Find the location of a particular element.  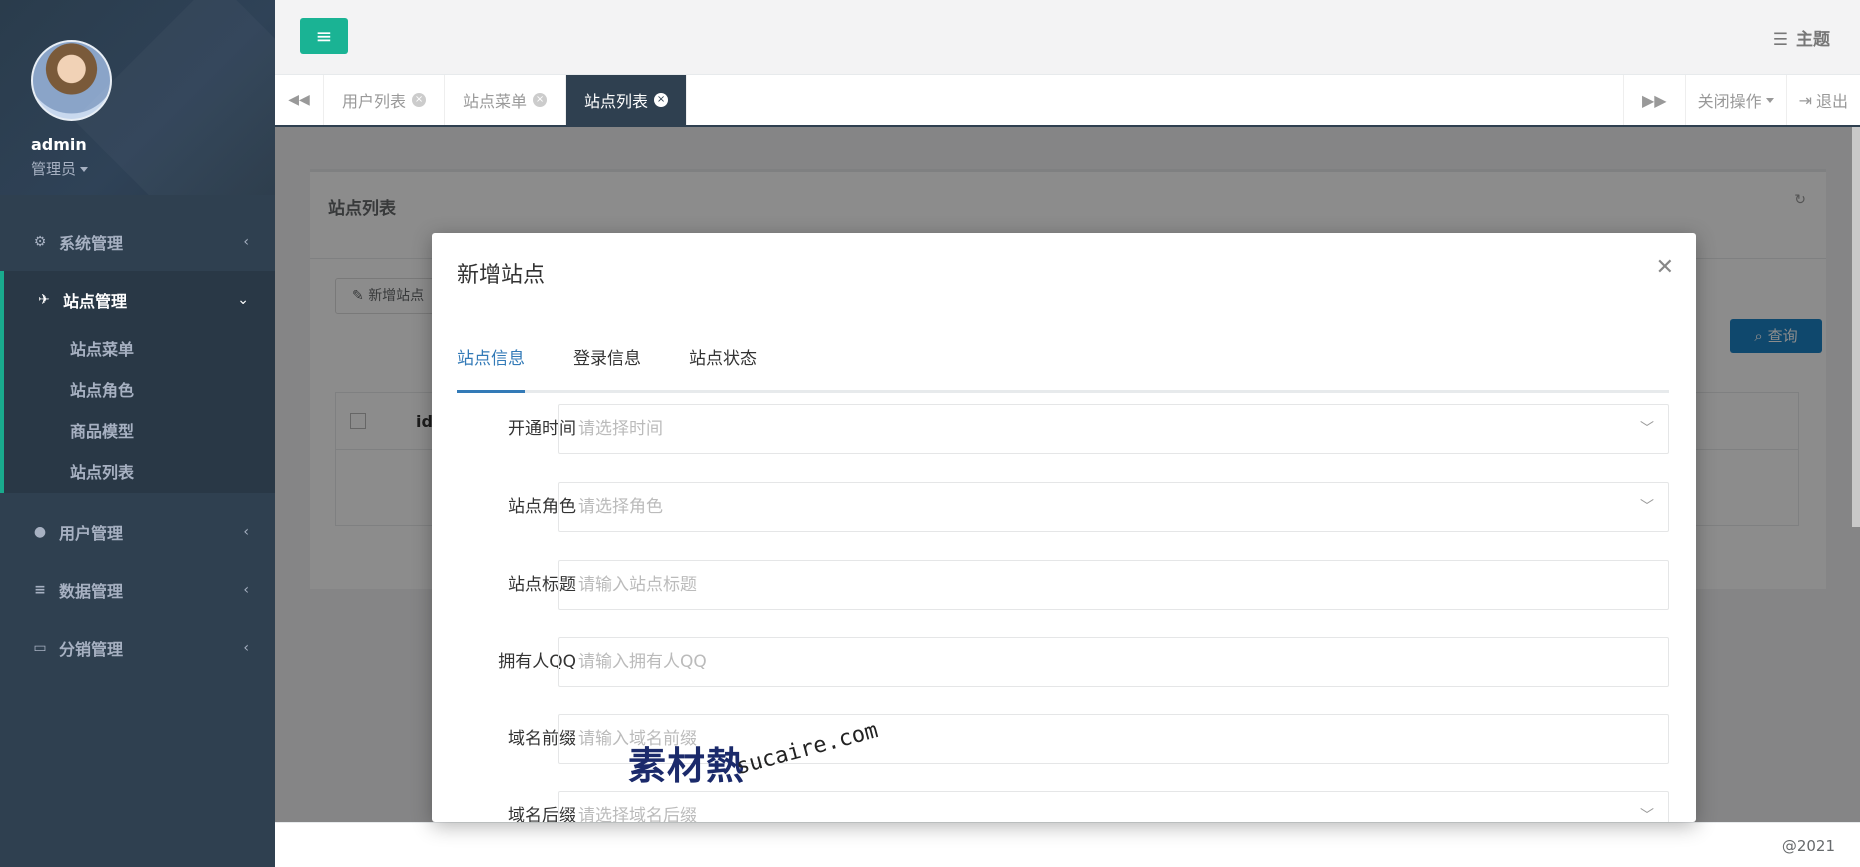

nav-label: 分销管理 is located at coordinates (91, 649).